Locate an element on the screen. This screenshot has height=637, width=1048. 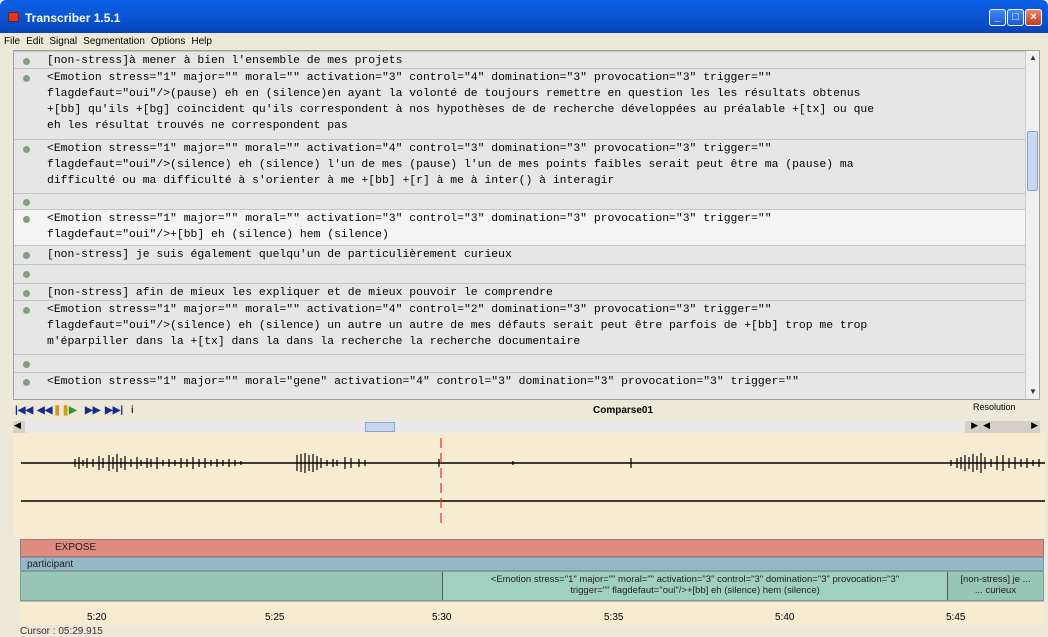
fast-forward-icon: ▶▶ is located at coordinates (92, 410).